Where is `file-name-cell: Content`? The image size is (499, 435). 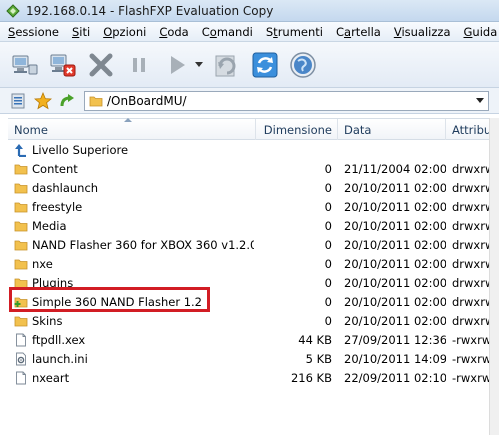
file-name-cell: Content is located at coordinates (134, 168).